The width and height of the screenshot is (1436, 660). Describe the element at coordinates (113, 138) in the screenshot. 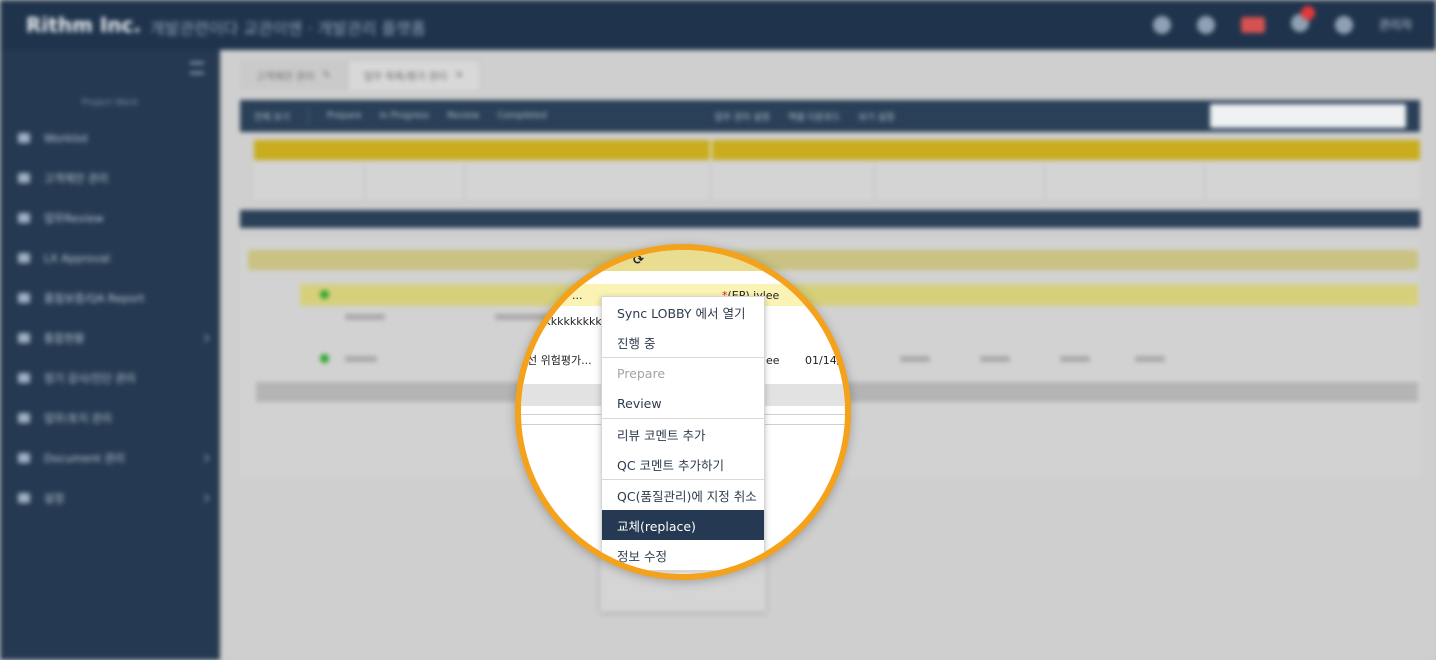

I see `sidebar-item: Worklist` at that location.